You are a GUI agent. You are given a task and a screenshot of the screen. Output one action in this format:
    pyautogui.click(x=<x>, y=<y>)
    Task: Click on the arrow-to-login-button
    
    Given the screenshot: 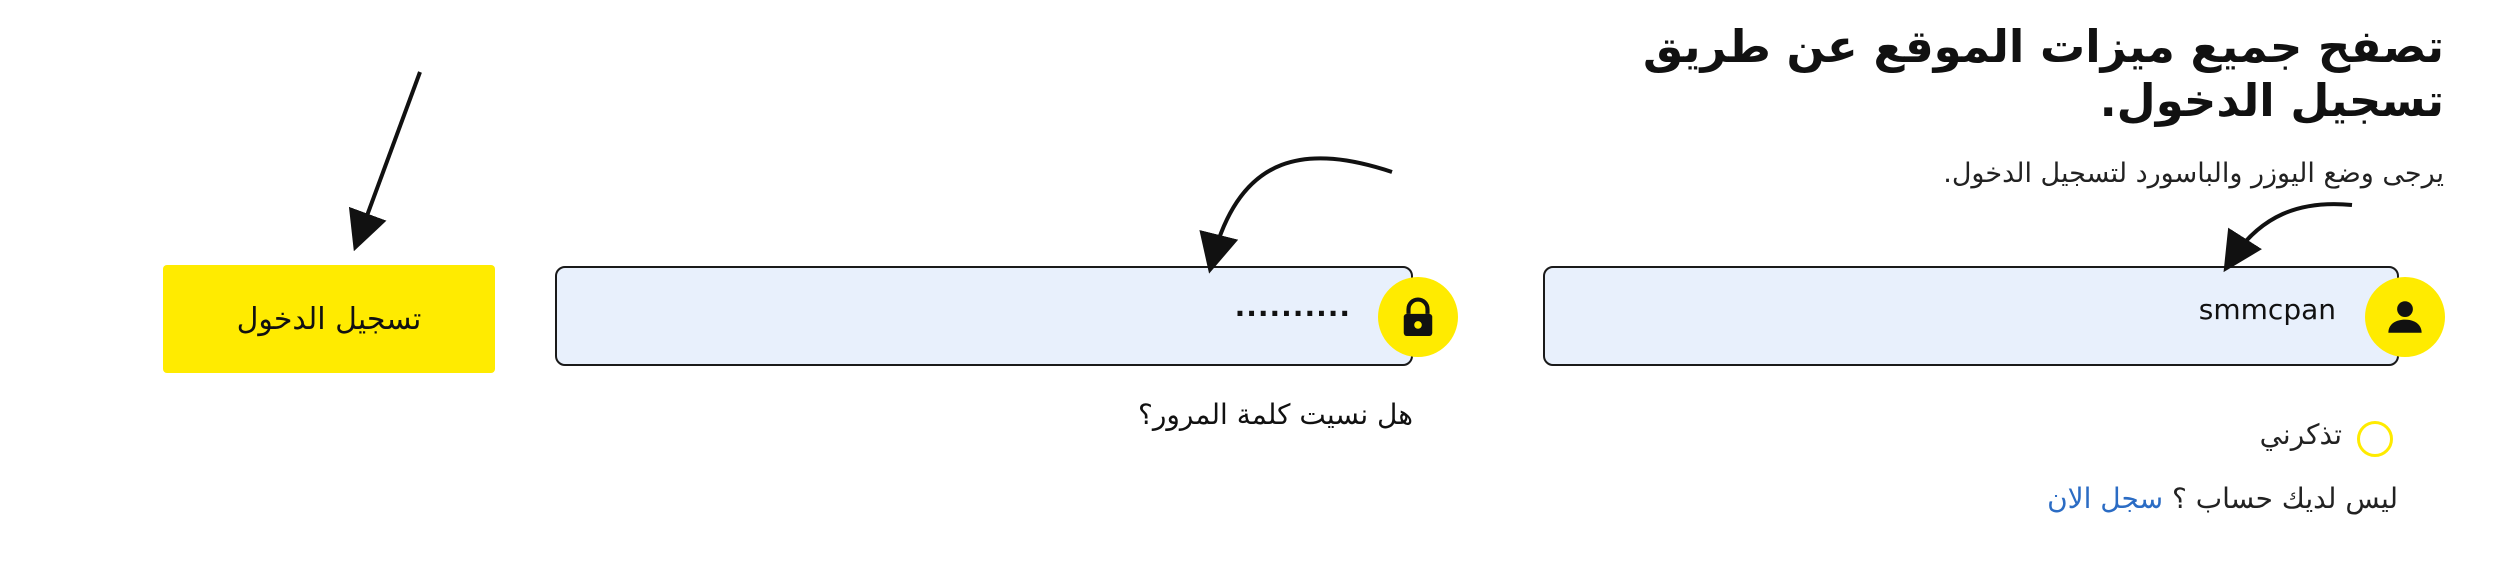 What is the action you would take?
    pyautogui.click(x=385, y=161)
    